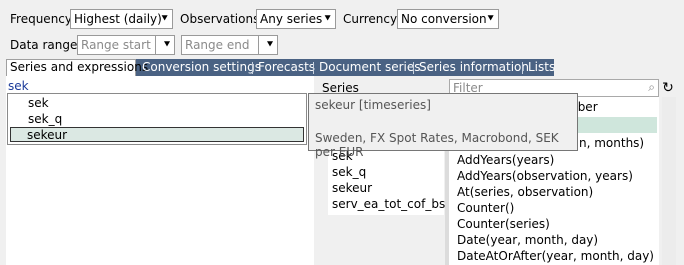 Image resolution: width=684 pixels, height=265 pixels. Describe the element at coordinates (47, 135) in the screenshot. I see `suggestion-label: sekeur` at that location.